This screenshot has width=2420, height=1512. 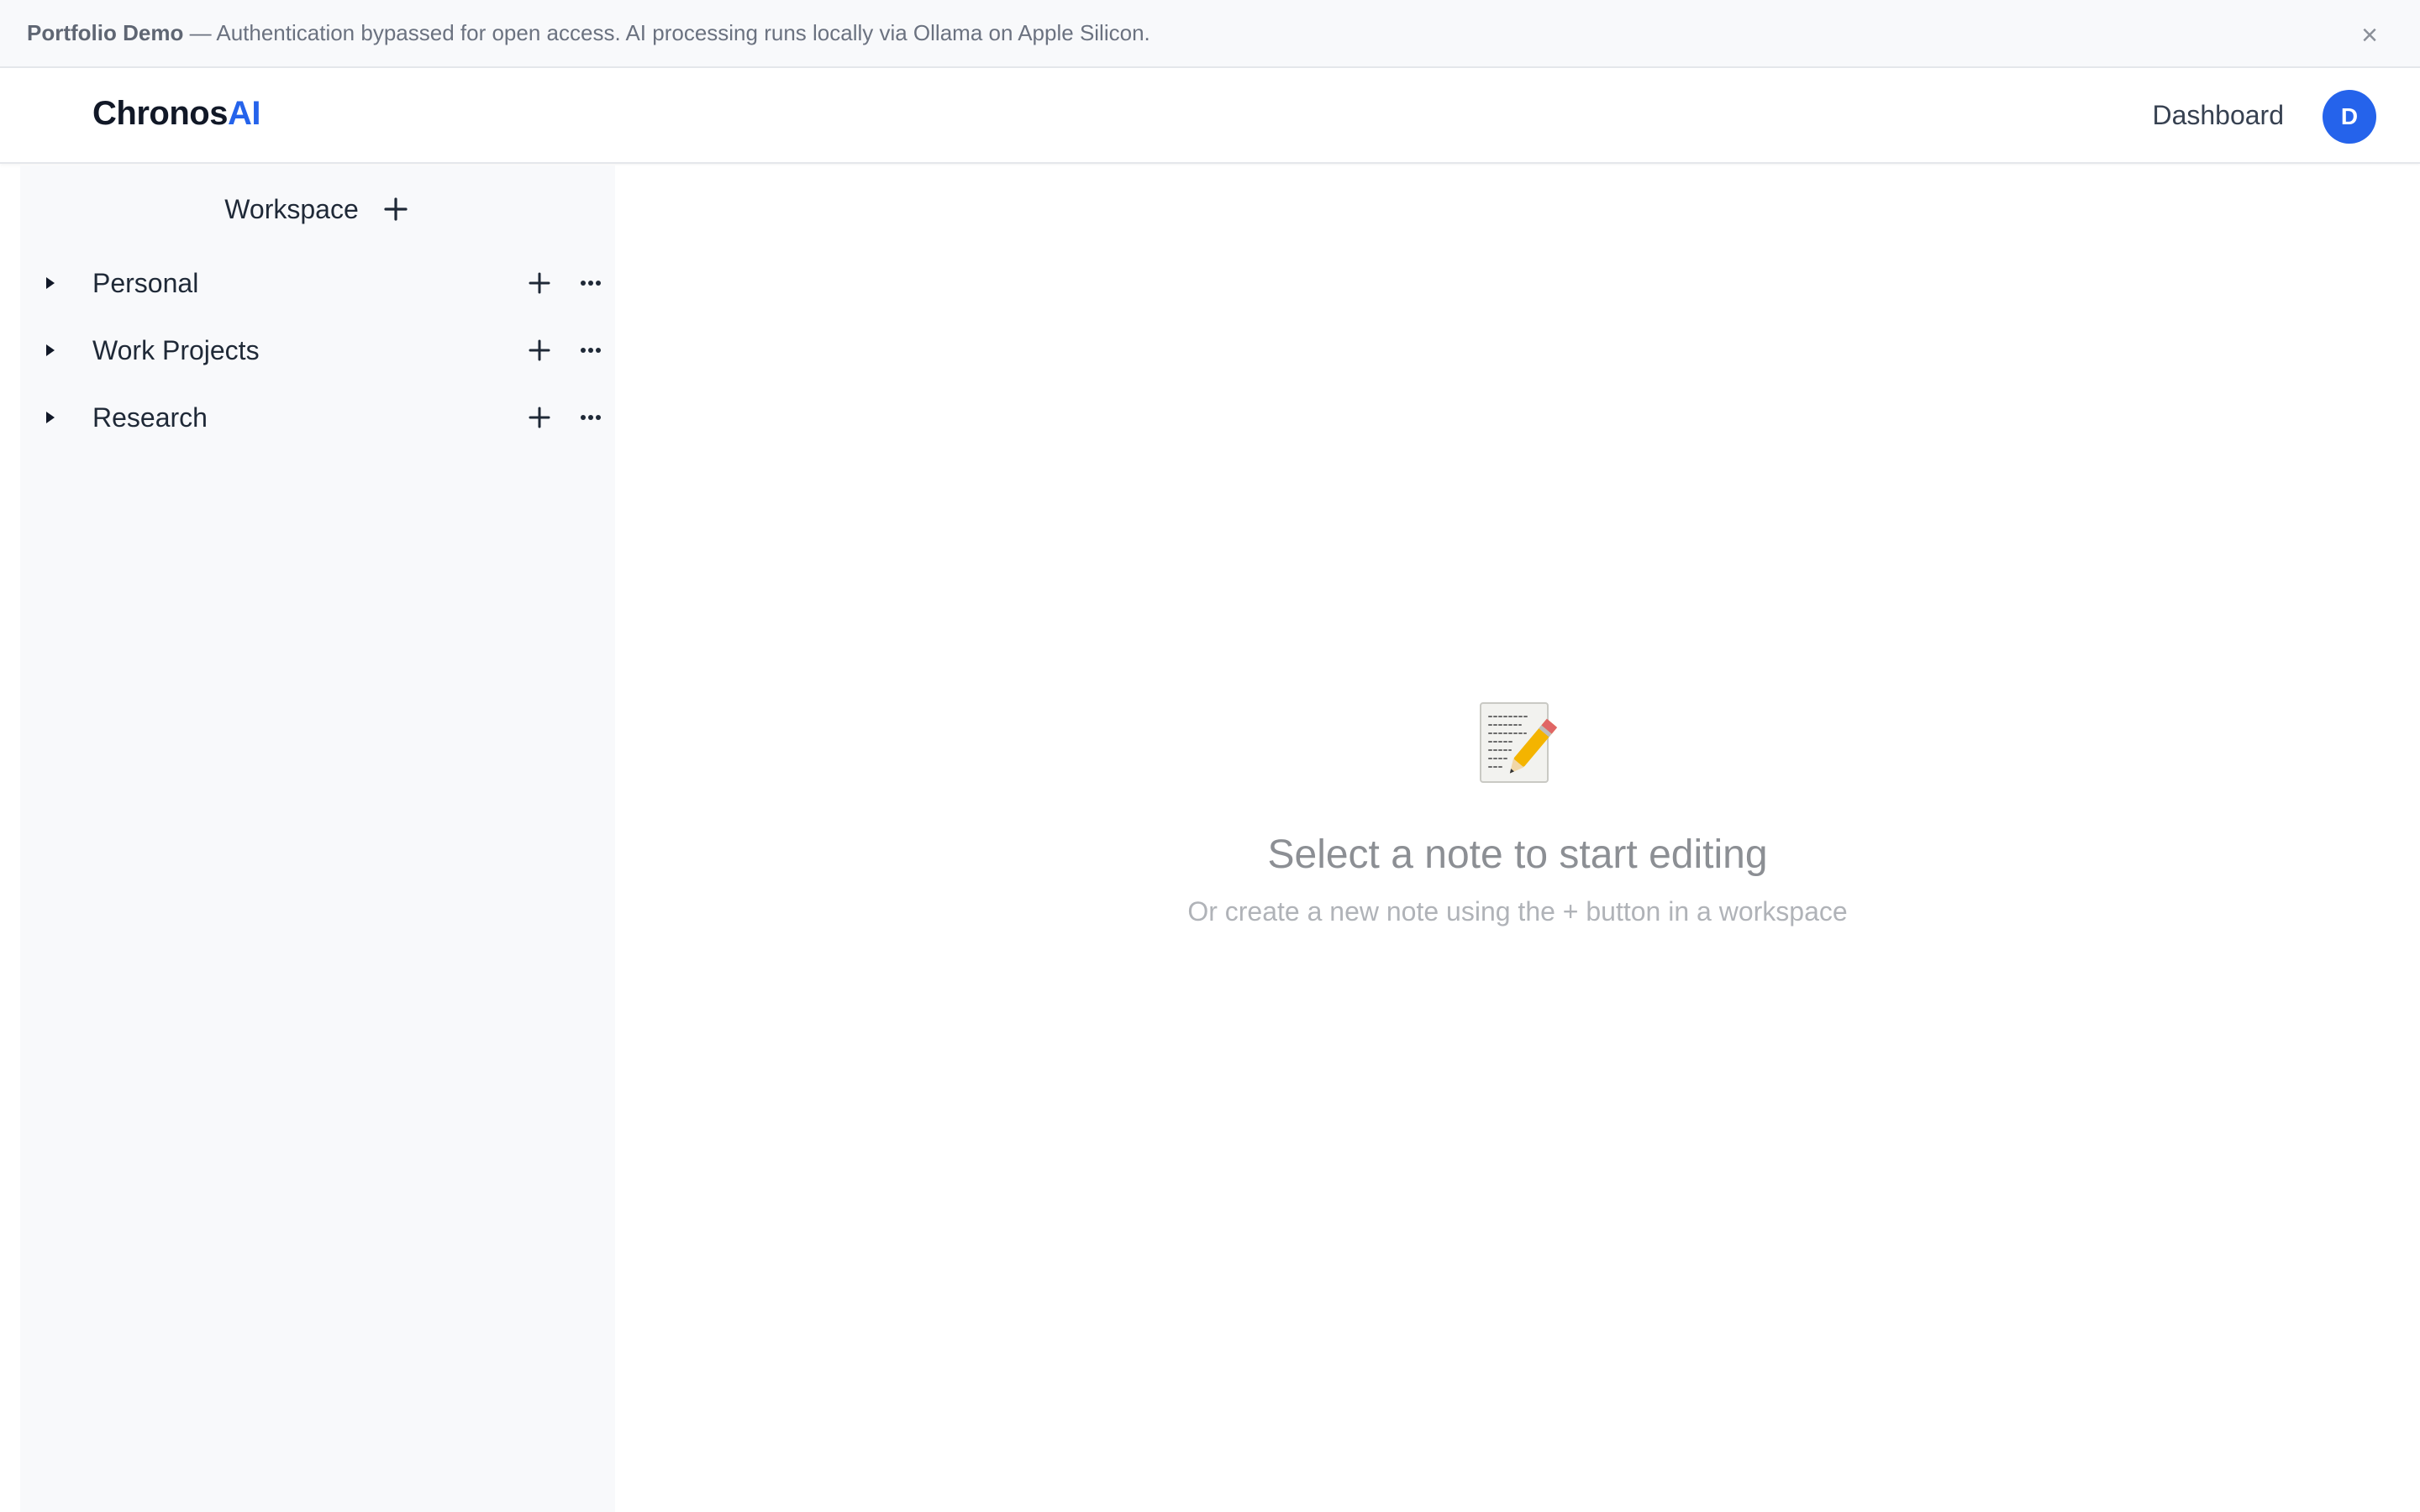 What do you see at coordinates (244, 113) in the screenshot?
I see `brand-accent: AI` at bounding box center [244, 113].